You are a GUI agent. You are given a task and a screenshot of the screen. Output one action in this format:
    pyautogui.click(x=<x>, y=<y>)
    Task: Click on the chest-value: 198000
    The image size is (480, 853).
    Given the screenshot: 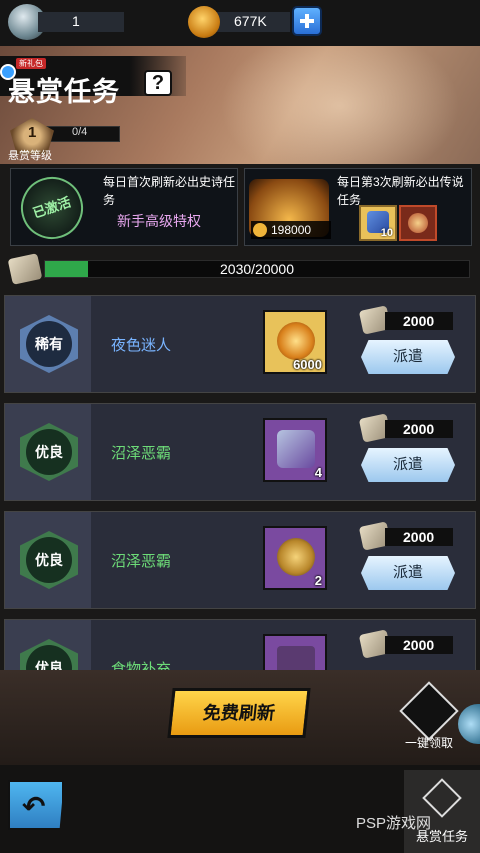 What is the action you would take?
    pyautogui.click(x=291, y=230)
    